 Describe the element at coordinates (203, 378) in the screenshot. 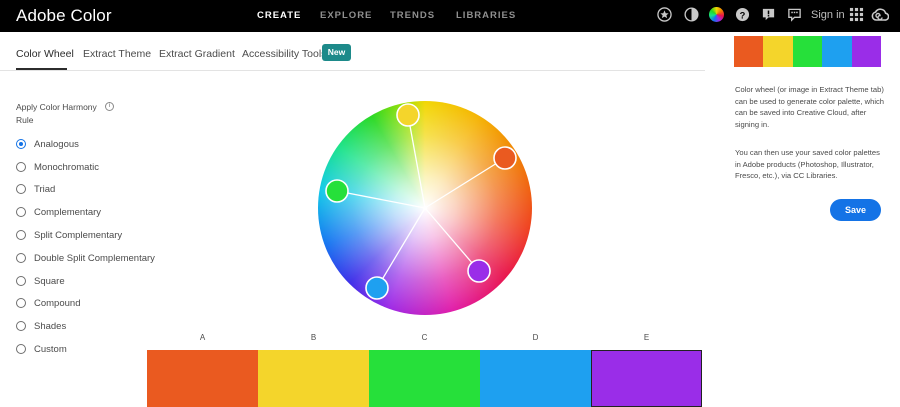

I see `color-swatch-a` at that location.